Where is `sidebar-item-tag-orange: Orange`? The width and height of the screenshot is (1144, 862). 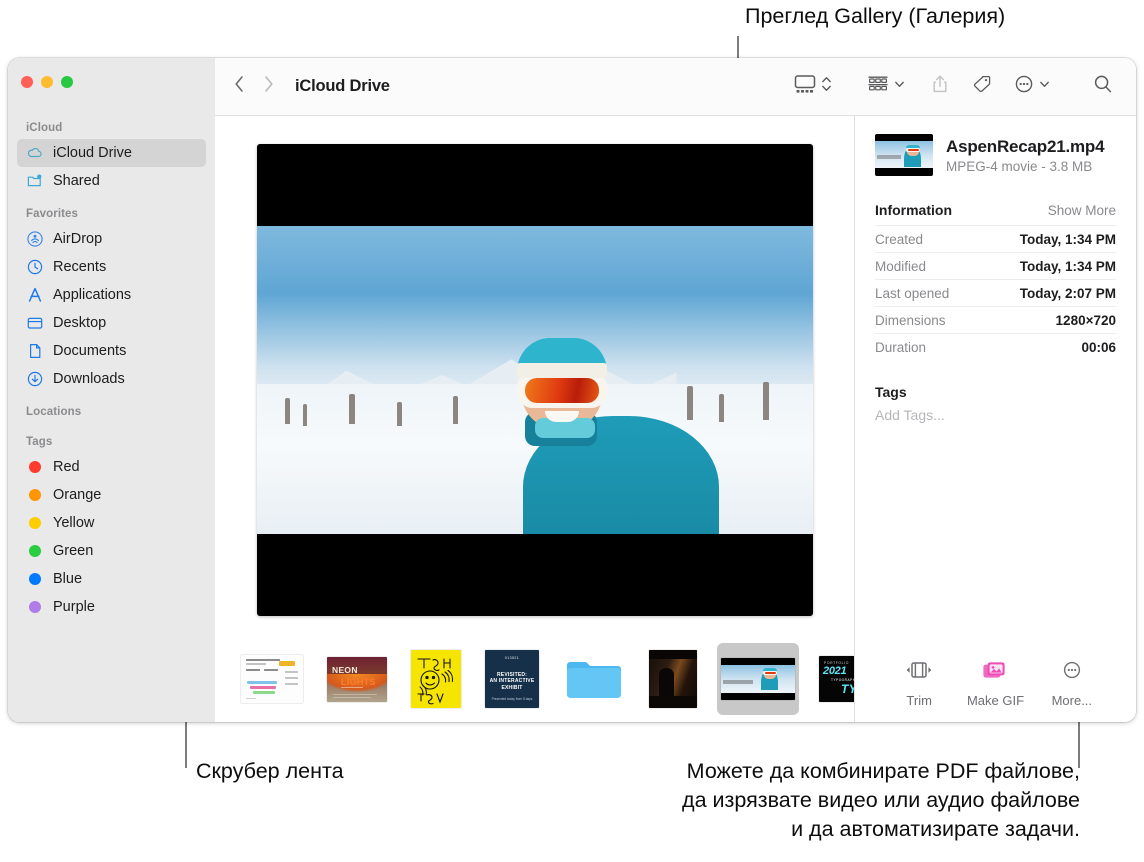
sidebar-item-tag-orange: Orange is located at coordinates (111, 495).